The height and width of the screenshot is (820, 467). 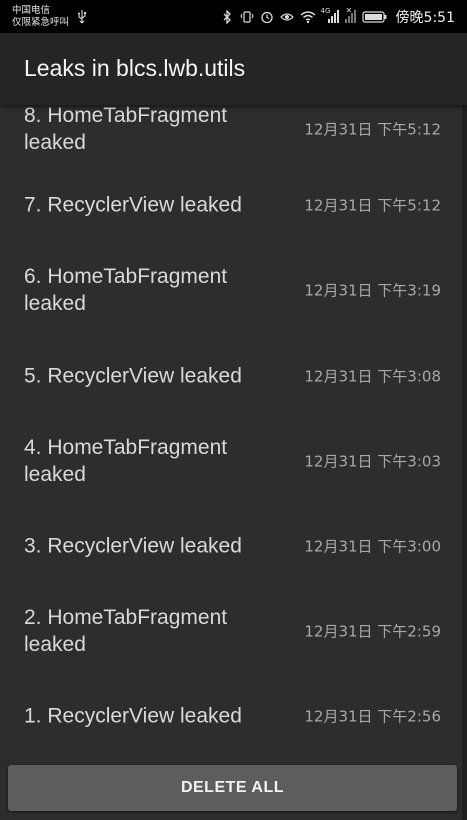 What do you see at coordinates (126, 630) in the screenshot?
I see `leak-title: 2. HomeTabFragment leaked` at bounding box center [126, 630].